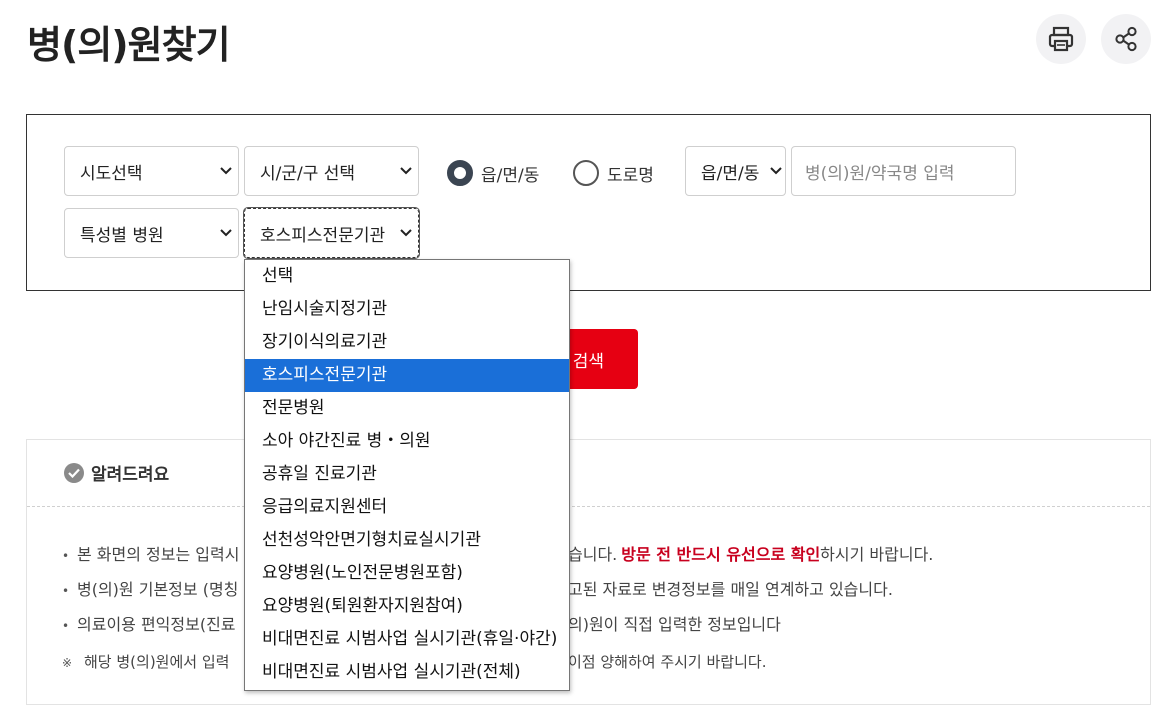 Image resolution: width=1165 pixels, height=721 pixels. I want to click on dropdown-option: 선천성악안면기형치료실시기관, so click(407, 540).